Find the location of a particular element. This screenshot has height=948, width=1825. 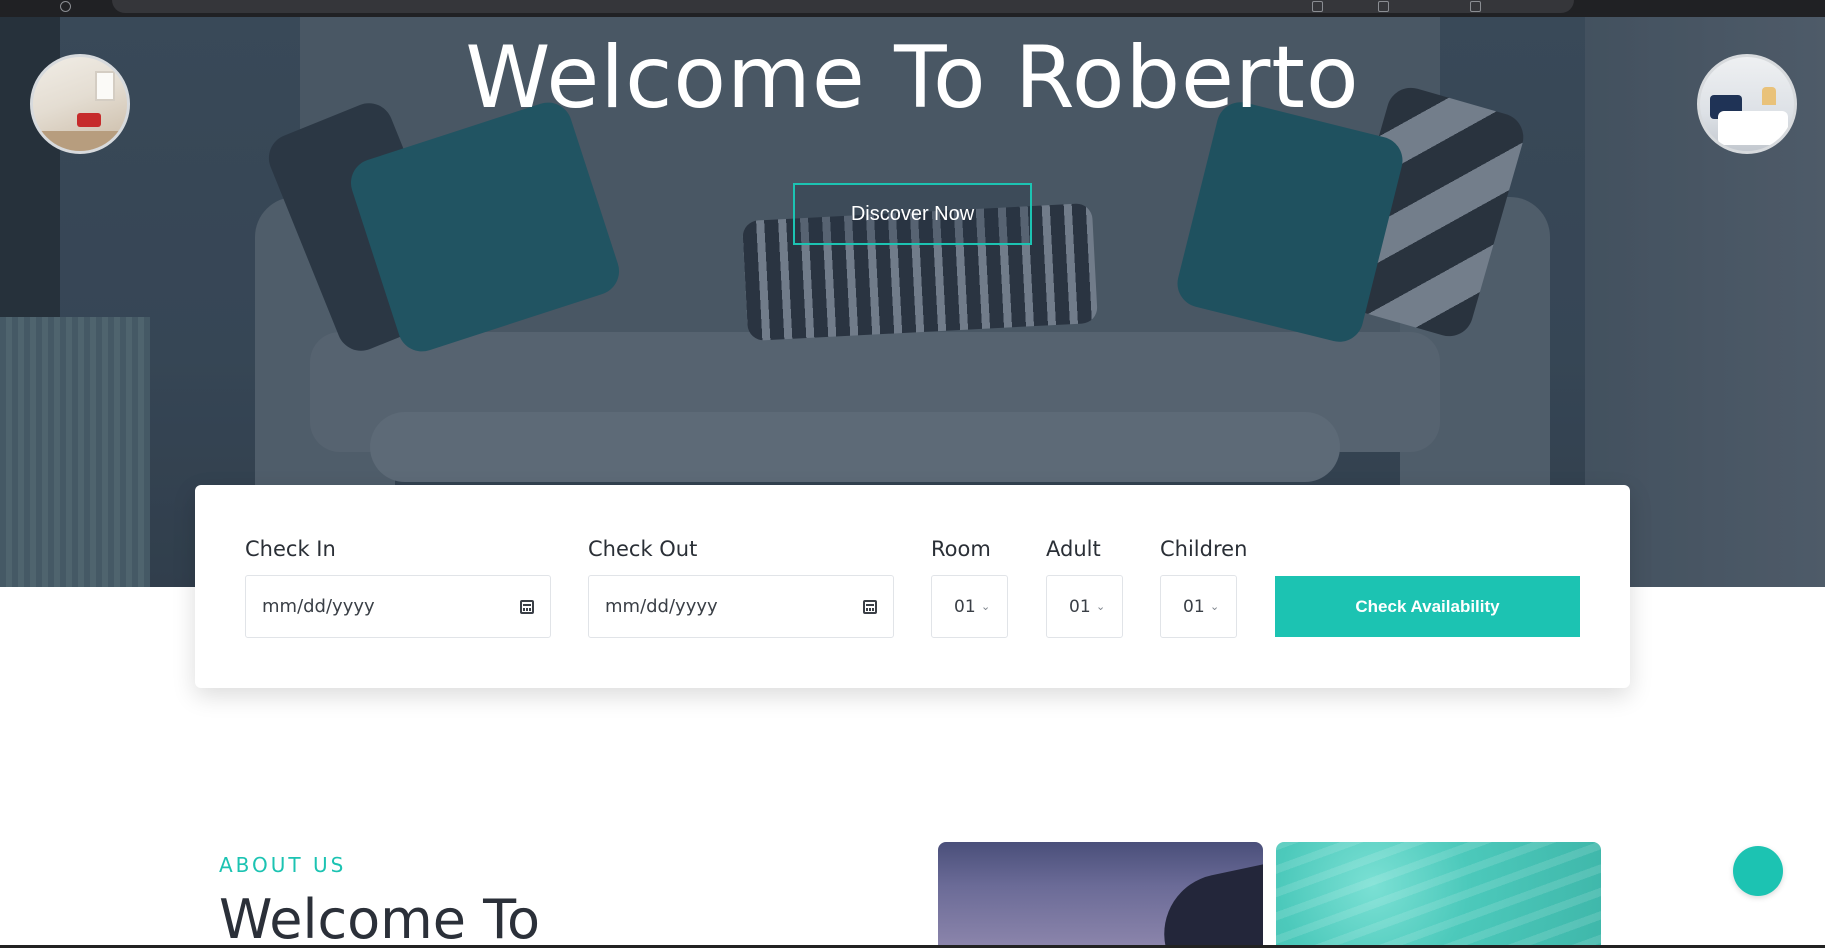

check-in-placeholder: mm/dd/yyyy is located at coordinates (318, 606).